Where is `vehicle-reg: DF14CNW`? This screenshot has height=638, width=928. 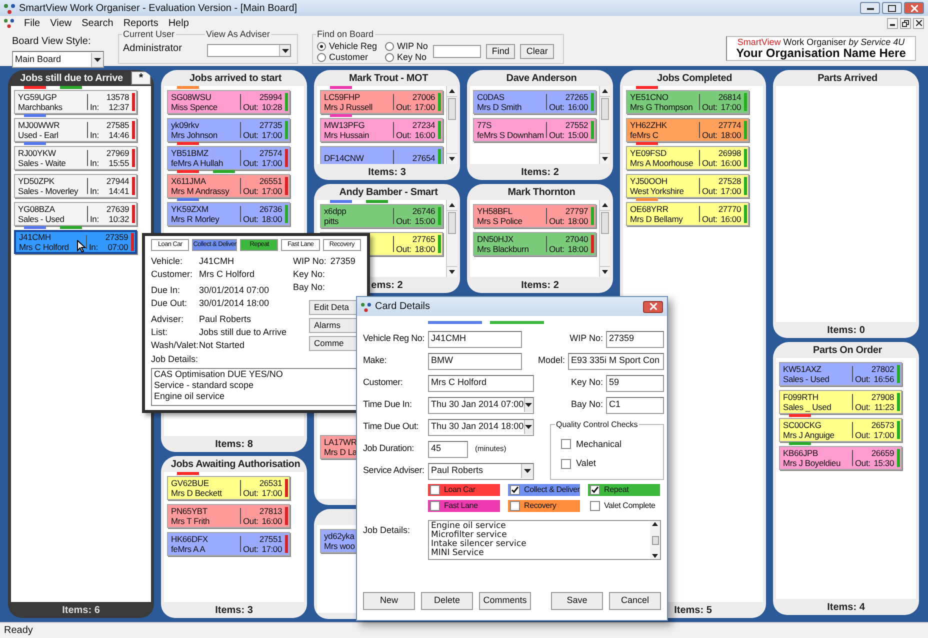 vehicle-reg: DF14CNW is located at coordinates (344, 158).